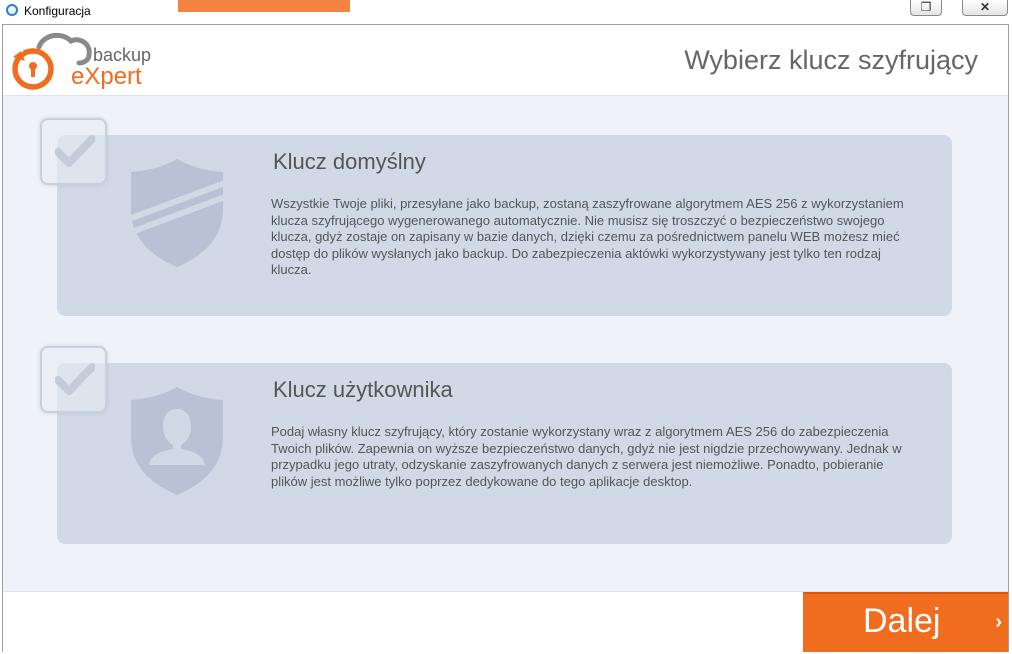 The width and height of the screenshot is (1012, 654). I want to click on user-shield-icon, so click(177, 441).